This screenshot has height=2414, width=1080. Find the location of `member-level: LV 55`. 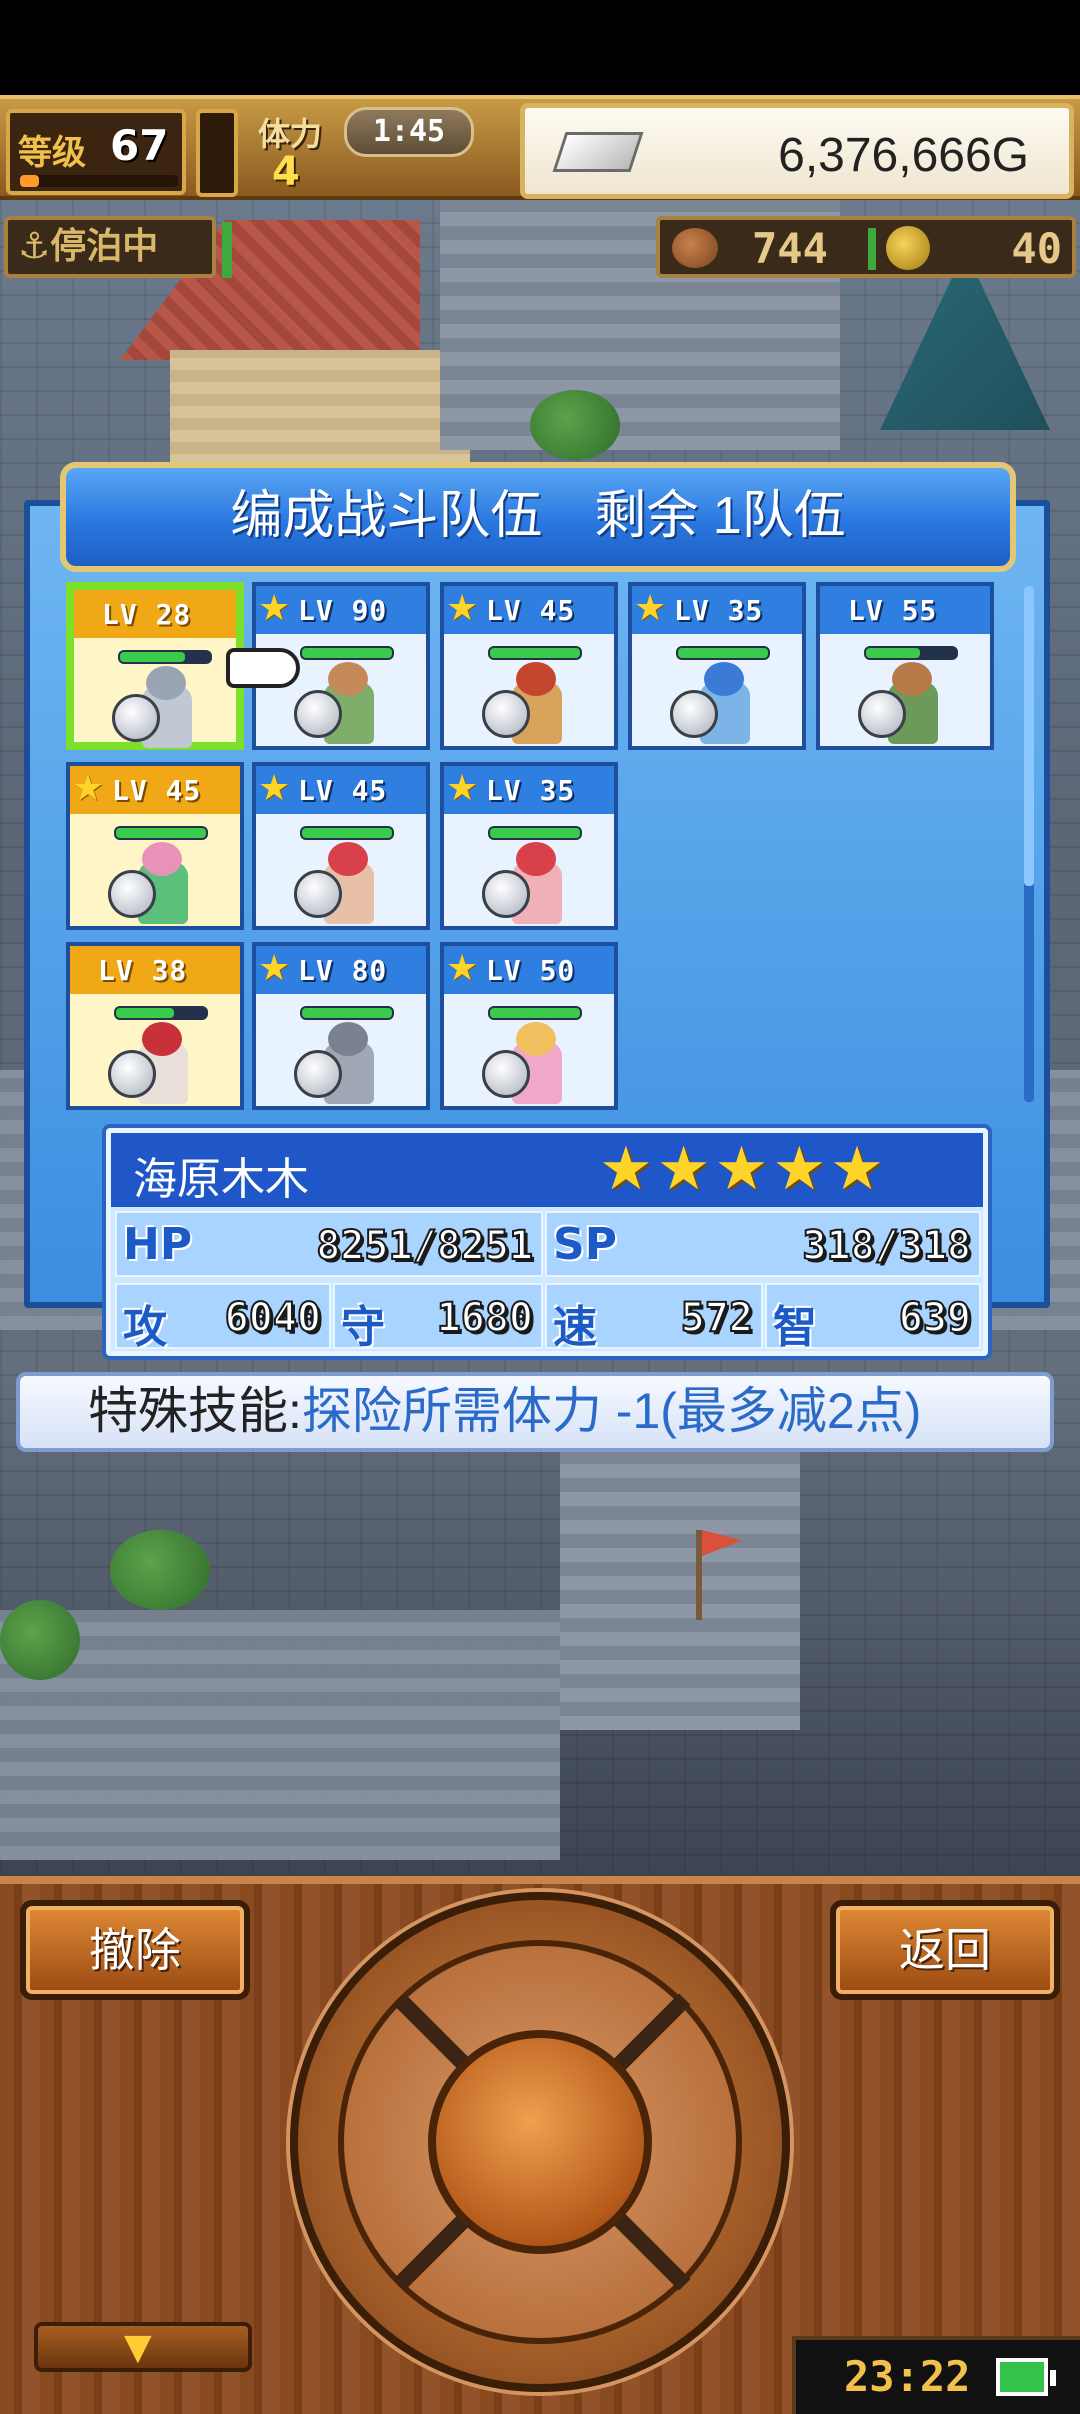

member-level: LV 55 is located at coordinates (893, 610).